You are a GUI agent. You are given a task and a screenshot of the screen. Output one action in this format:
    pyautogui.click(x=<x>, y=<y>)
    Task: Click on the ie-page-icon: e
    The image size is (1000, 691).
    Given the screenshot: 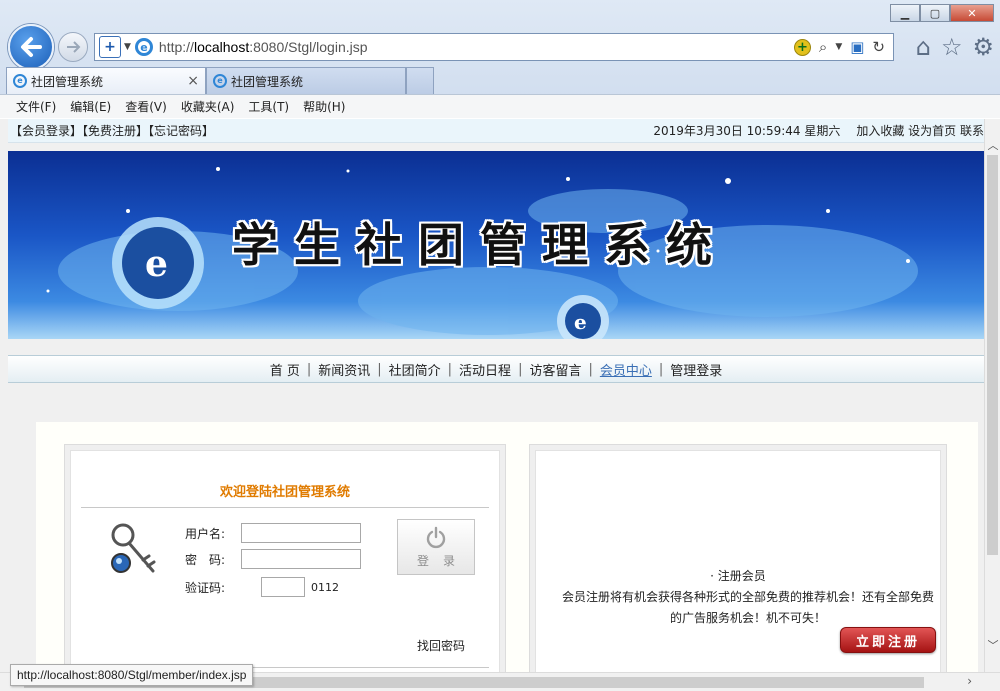 What is the action you would take?
    pyautogui.click(x=143, y=47)
    